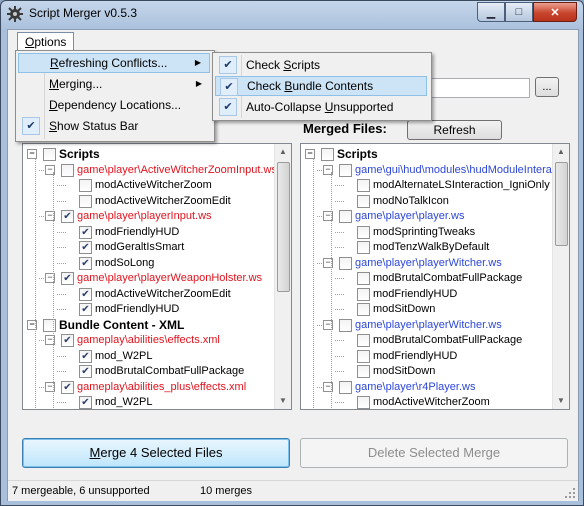  What do you see at coordinates (292, 14) in the screenshot?
I see `title-bar: Script Merger v0.5.3 ▁ □ ✕` at bounding box center [292, 14].